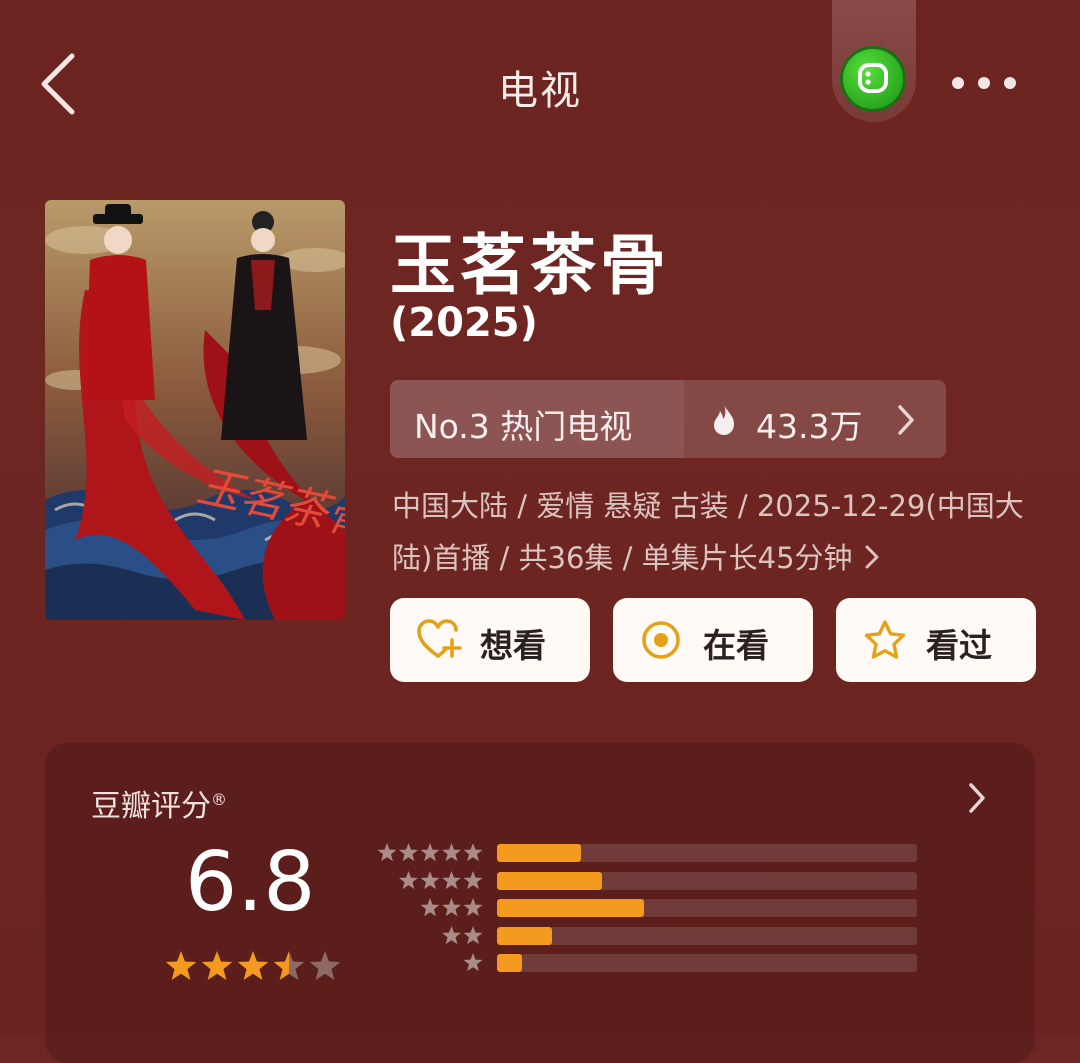 The height and width of the screenshot is (1063, 1080). I want to click on want-to-watch-button: 想看, so click(490, 640).